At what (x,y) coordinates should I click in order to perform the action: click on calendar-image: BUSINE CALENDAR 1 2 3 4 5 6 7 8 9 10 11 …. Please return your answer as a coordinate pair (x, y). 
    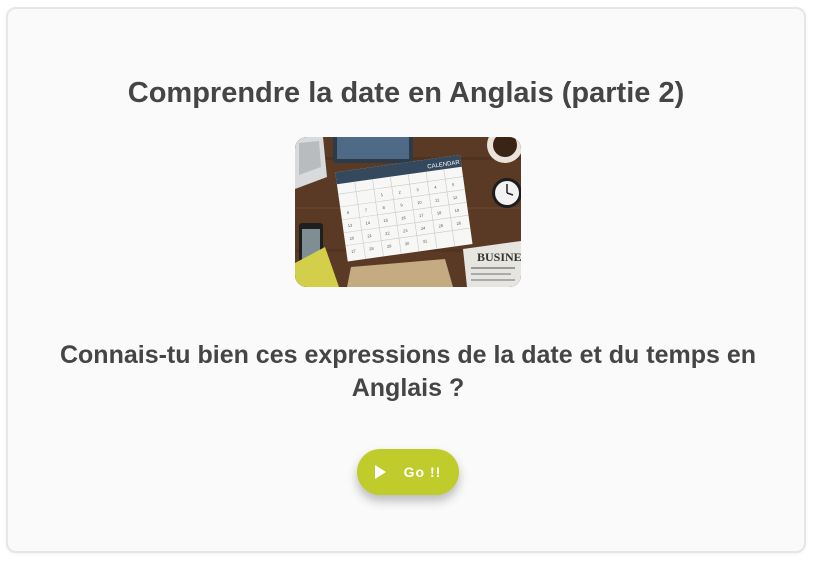
    Looking at the image, I should click on (408, 212).